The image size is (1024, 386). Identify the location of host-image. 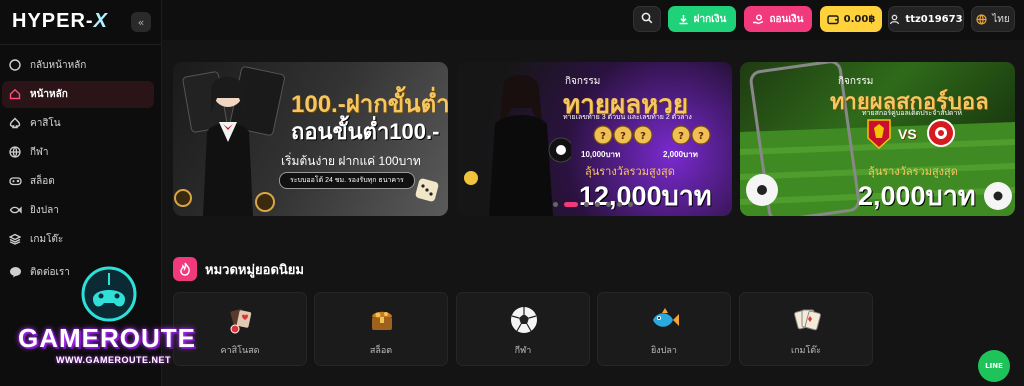
(517, 145).